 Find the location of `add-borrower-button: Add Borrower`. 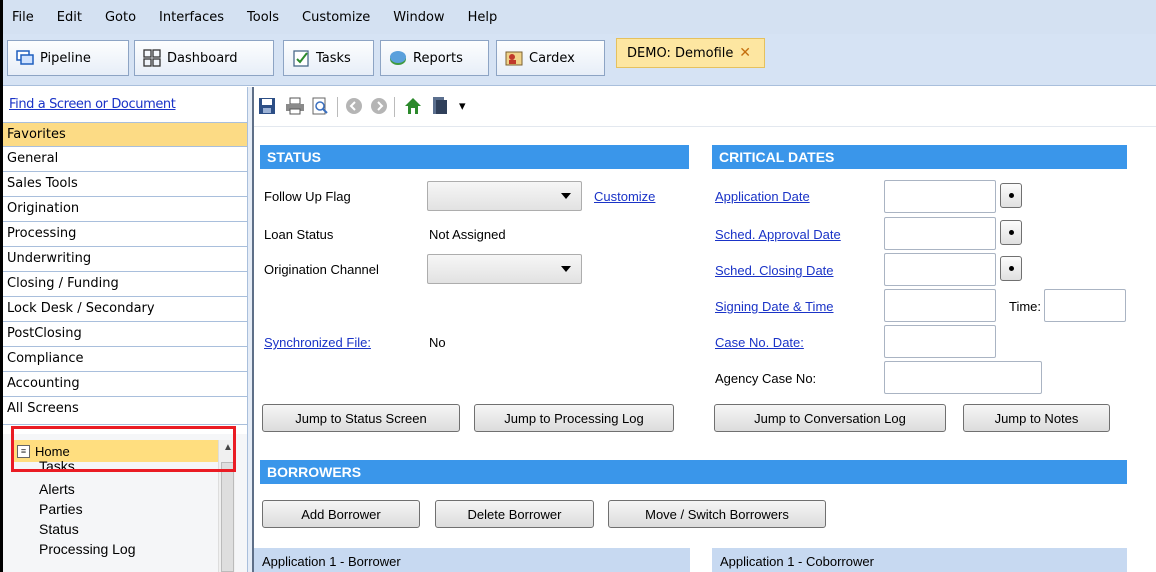

add-borrower-button: Add Borrower is located at coordinates (341, 514).